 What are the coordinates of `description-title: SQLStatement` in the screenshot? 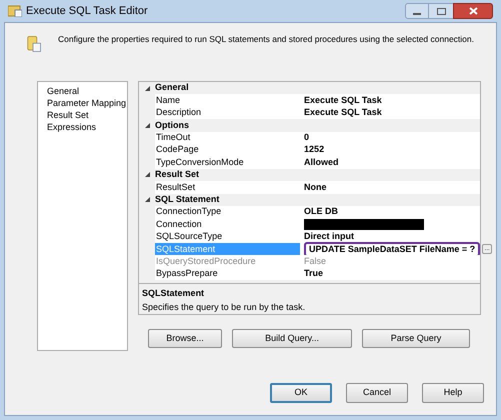 It's located at (174, 293).